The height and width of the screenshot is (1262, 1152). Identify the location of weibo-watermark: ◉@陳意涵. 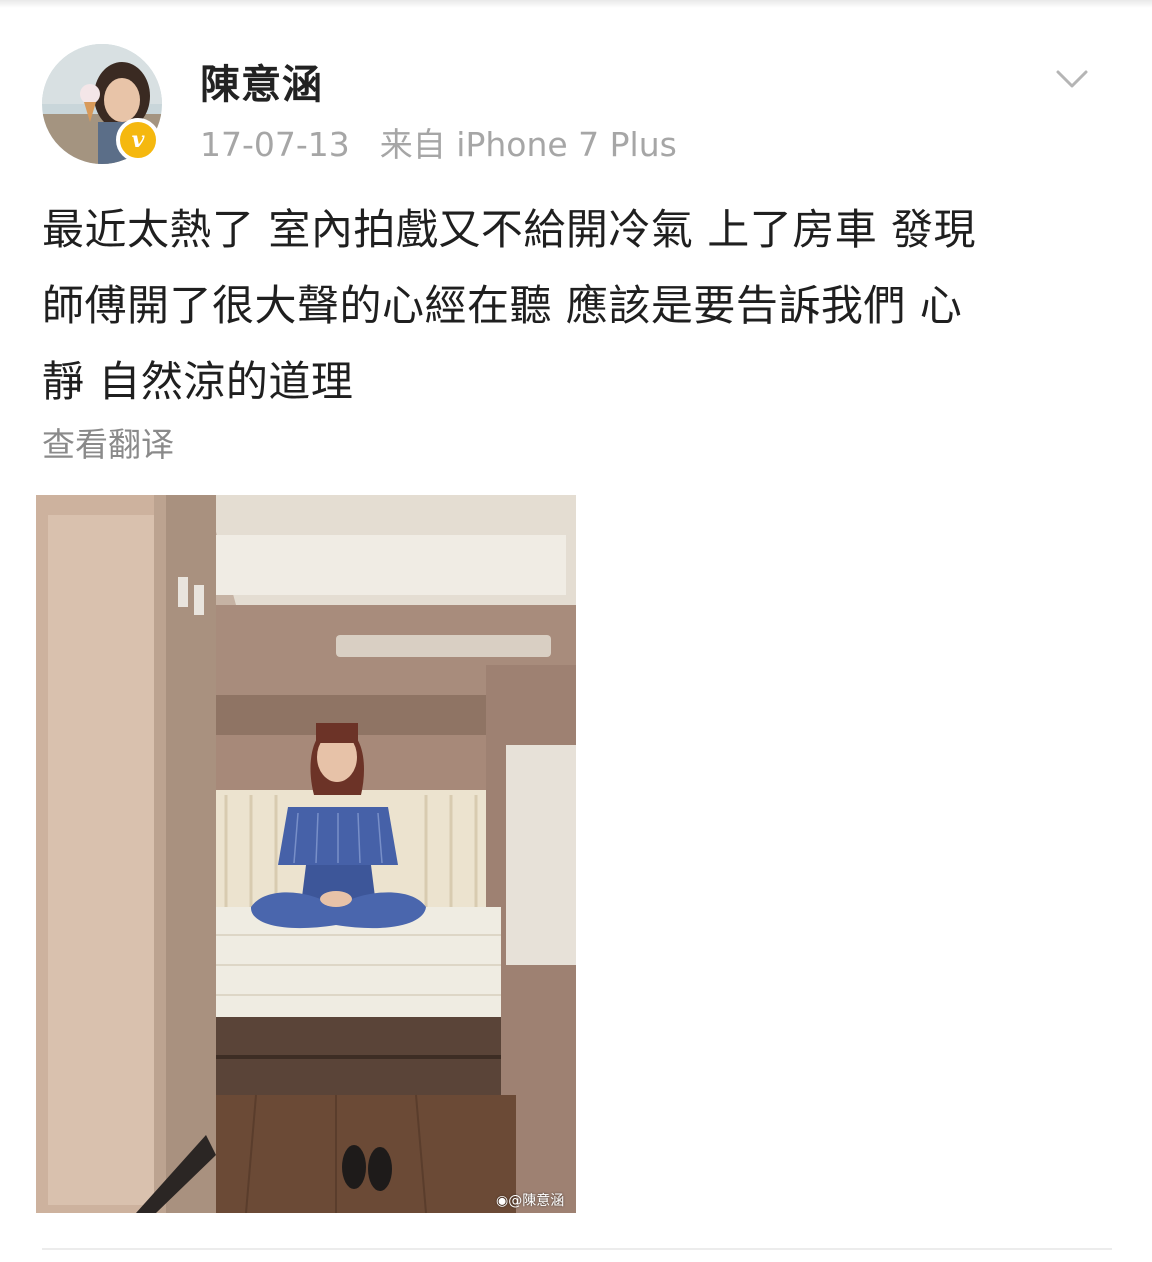
(530, 1200).